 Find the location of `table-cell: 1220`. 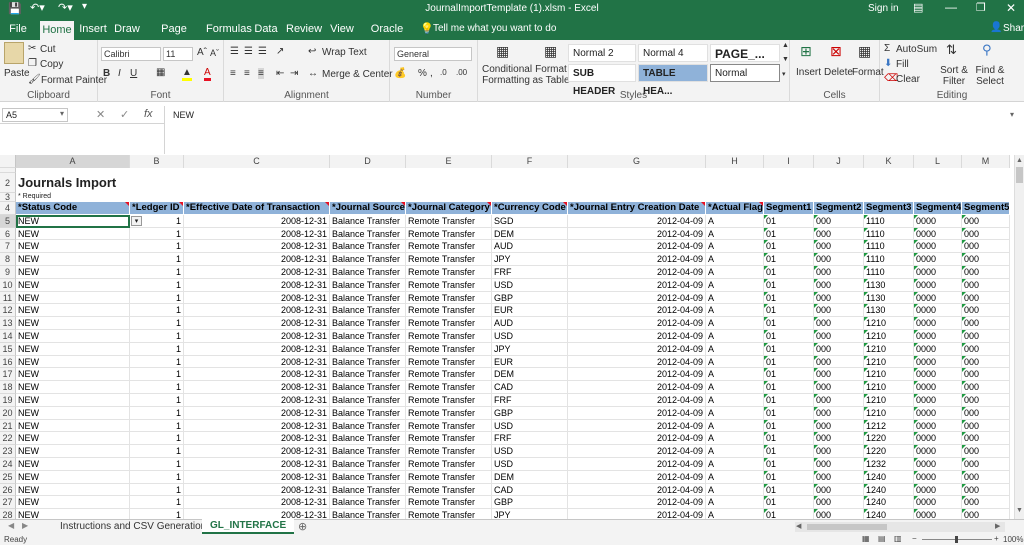

table-cell: 1220 is located at coordinates (889, 451).